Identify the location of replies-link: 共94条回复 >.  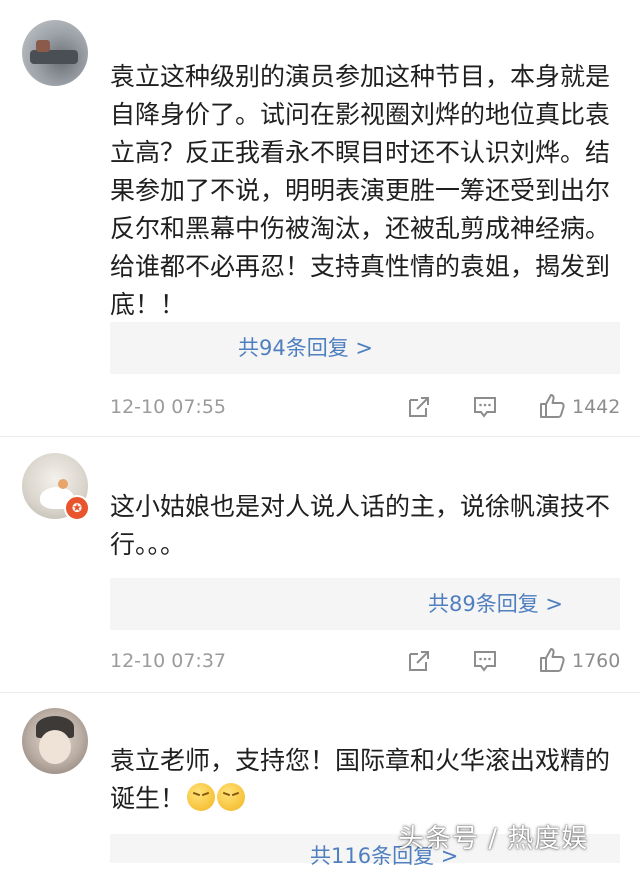
(305, 348).